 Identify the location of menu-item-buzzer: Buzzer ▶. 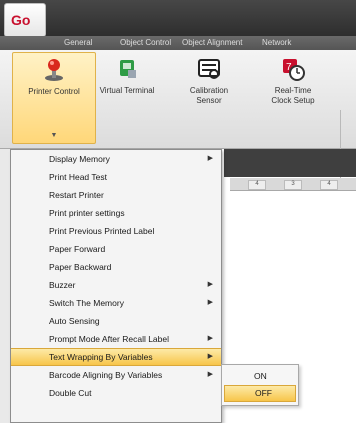
(116, 285).